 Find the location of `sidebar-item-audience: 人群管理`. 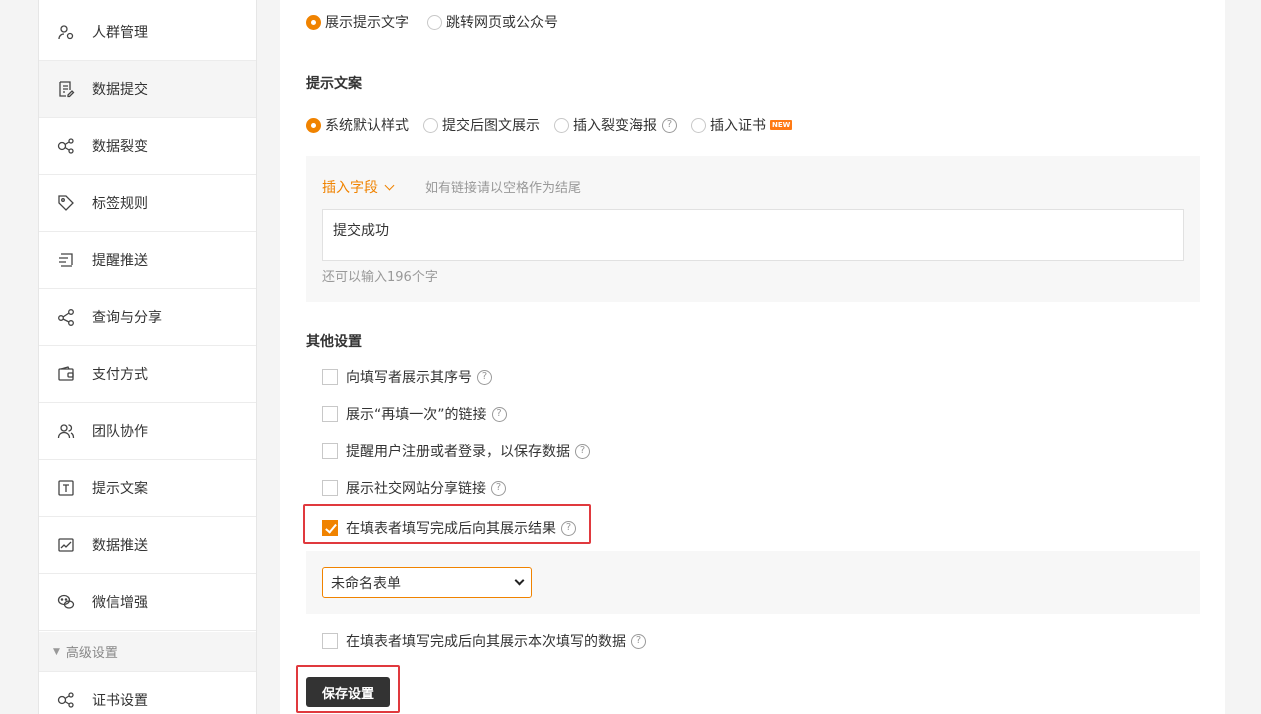

sidebar-item-audience: 人群管理 is located at coordinates (147, 32).